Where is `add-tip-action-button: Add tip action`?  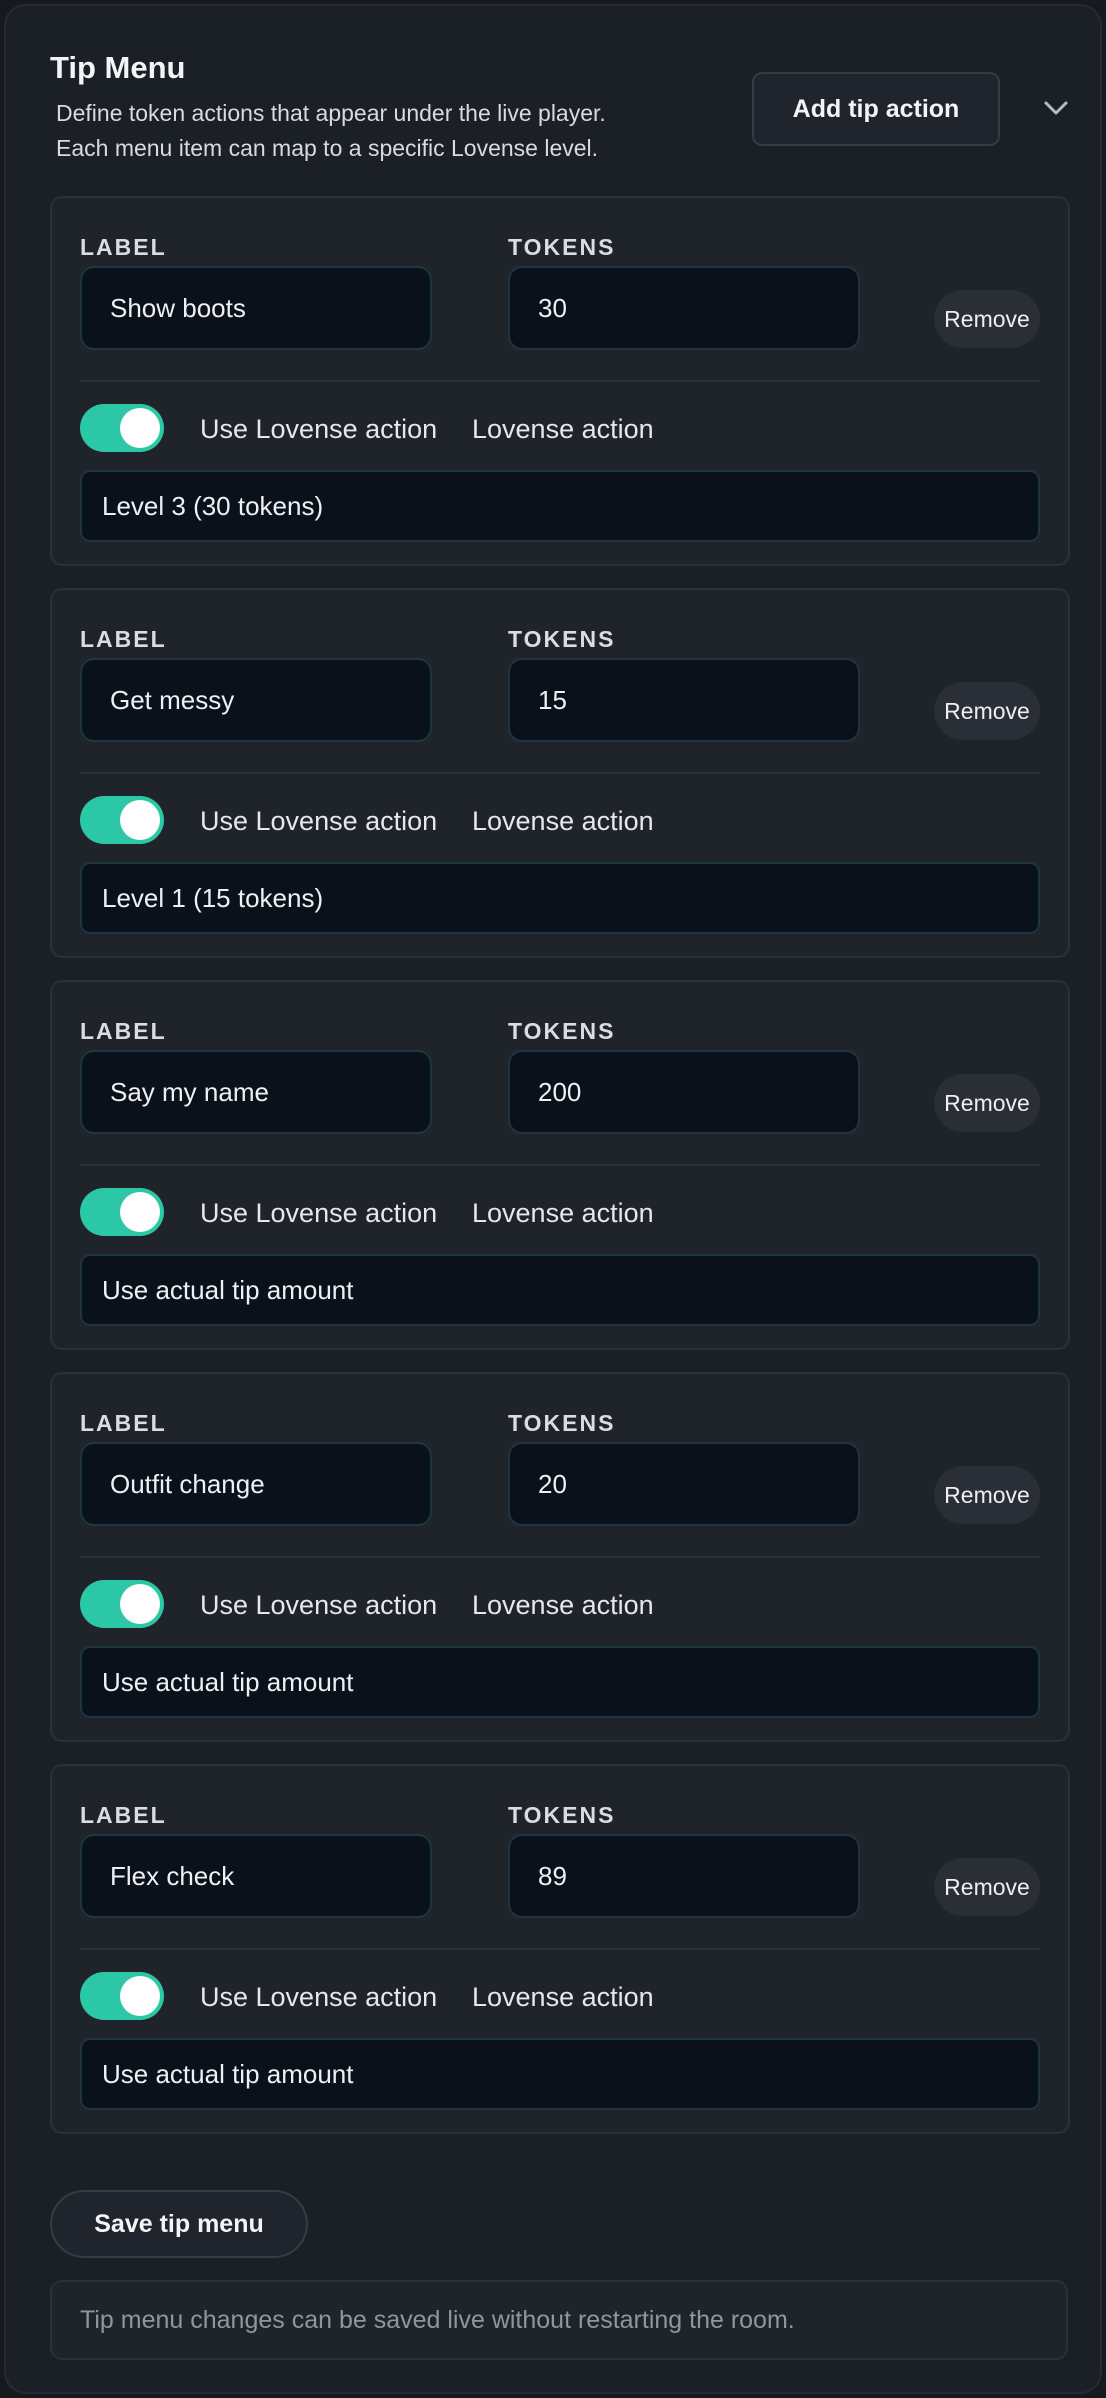 add-tip-action-button: Add tip action is located at coordinates (876, 109).